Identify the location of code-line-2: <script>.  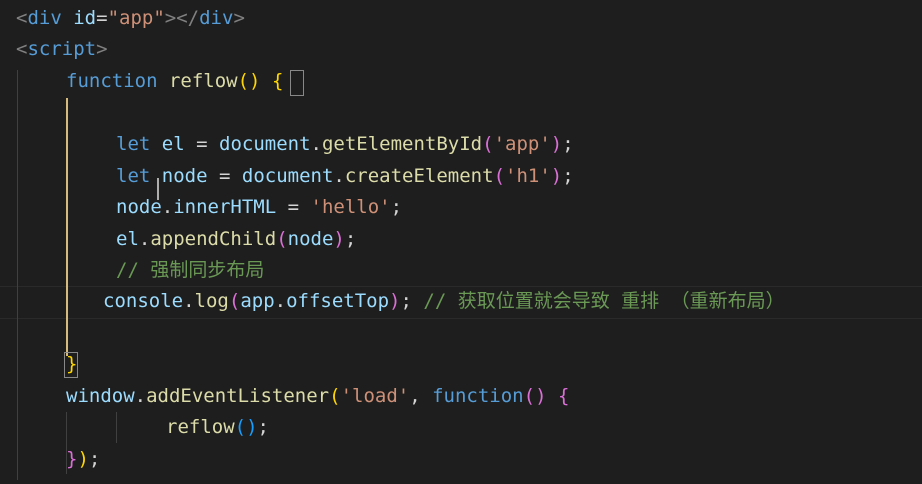
(62, 49).